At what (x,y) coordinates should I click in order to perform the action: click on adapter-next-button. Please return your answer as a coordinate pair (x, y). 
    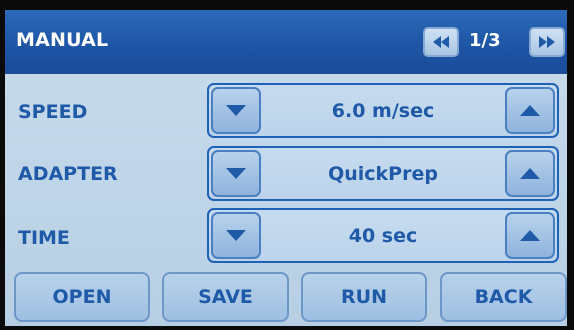
    Looking at the image, I should click on (530, 173).